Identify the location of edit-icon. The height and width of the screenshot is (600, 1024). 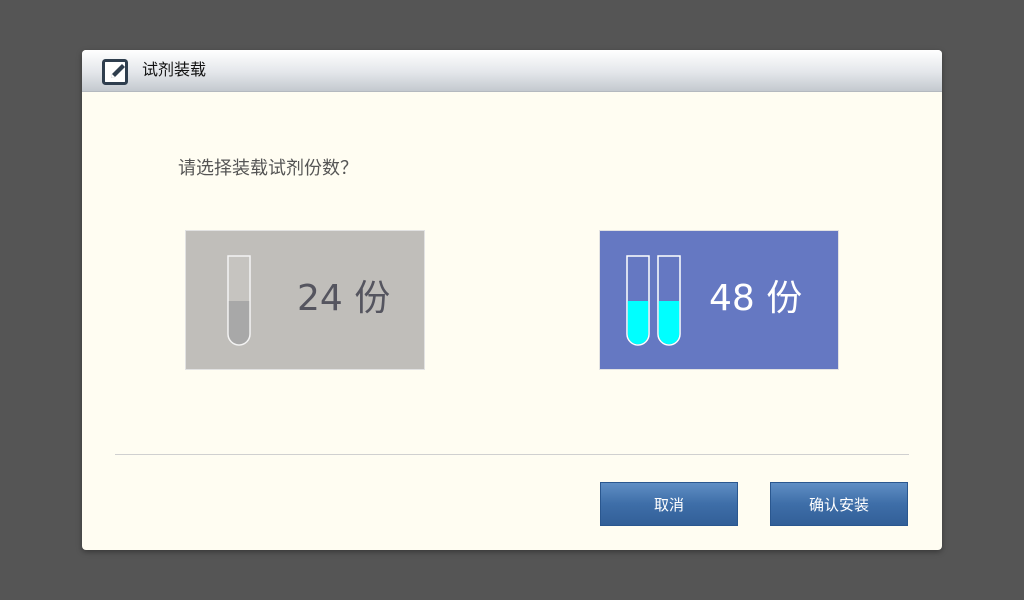
(115, 72).